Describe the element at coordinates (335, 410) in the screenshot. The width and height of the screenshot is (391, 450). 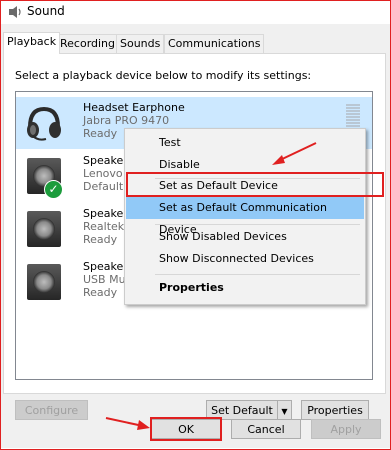
I see `properties-button: Properties` at that location.